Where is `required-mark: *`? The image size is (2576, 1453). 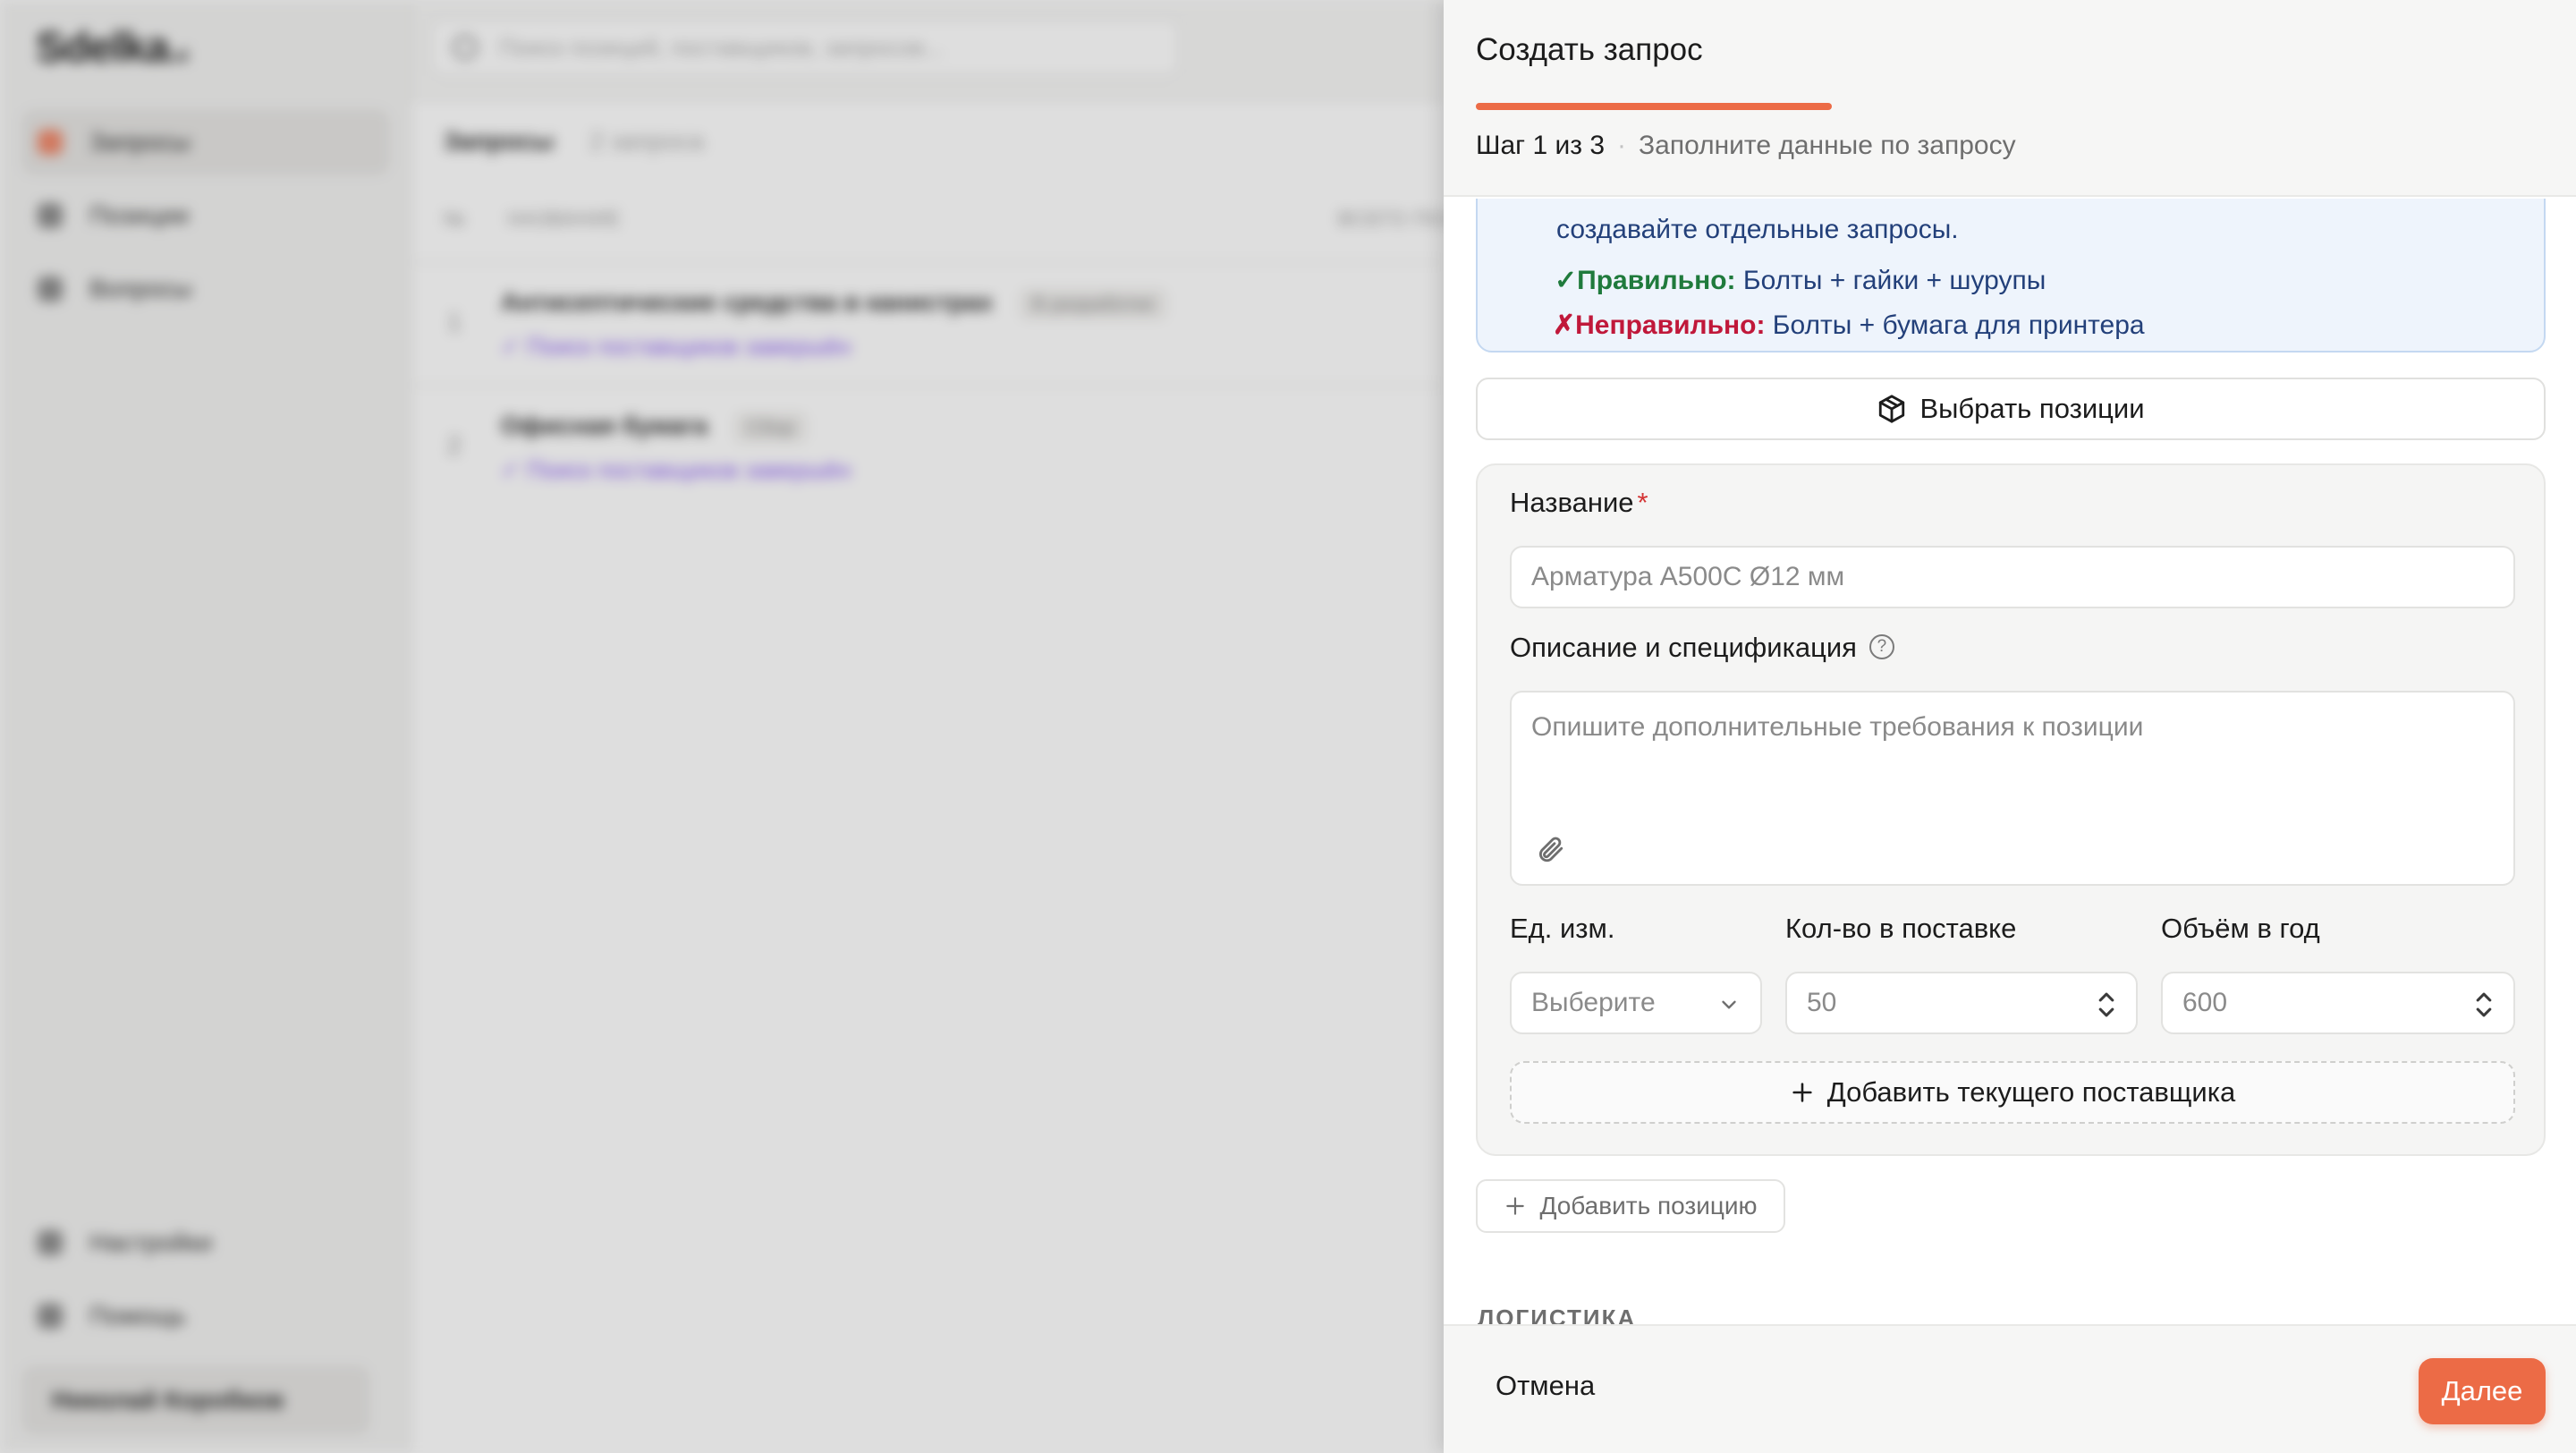
required-mark: * is located at coordinates (1642, 502).